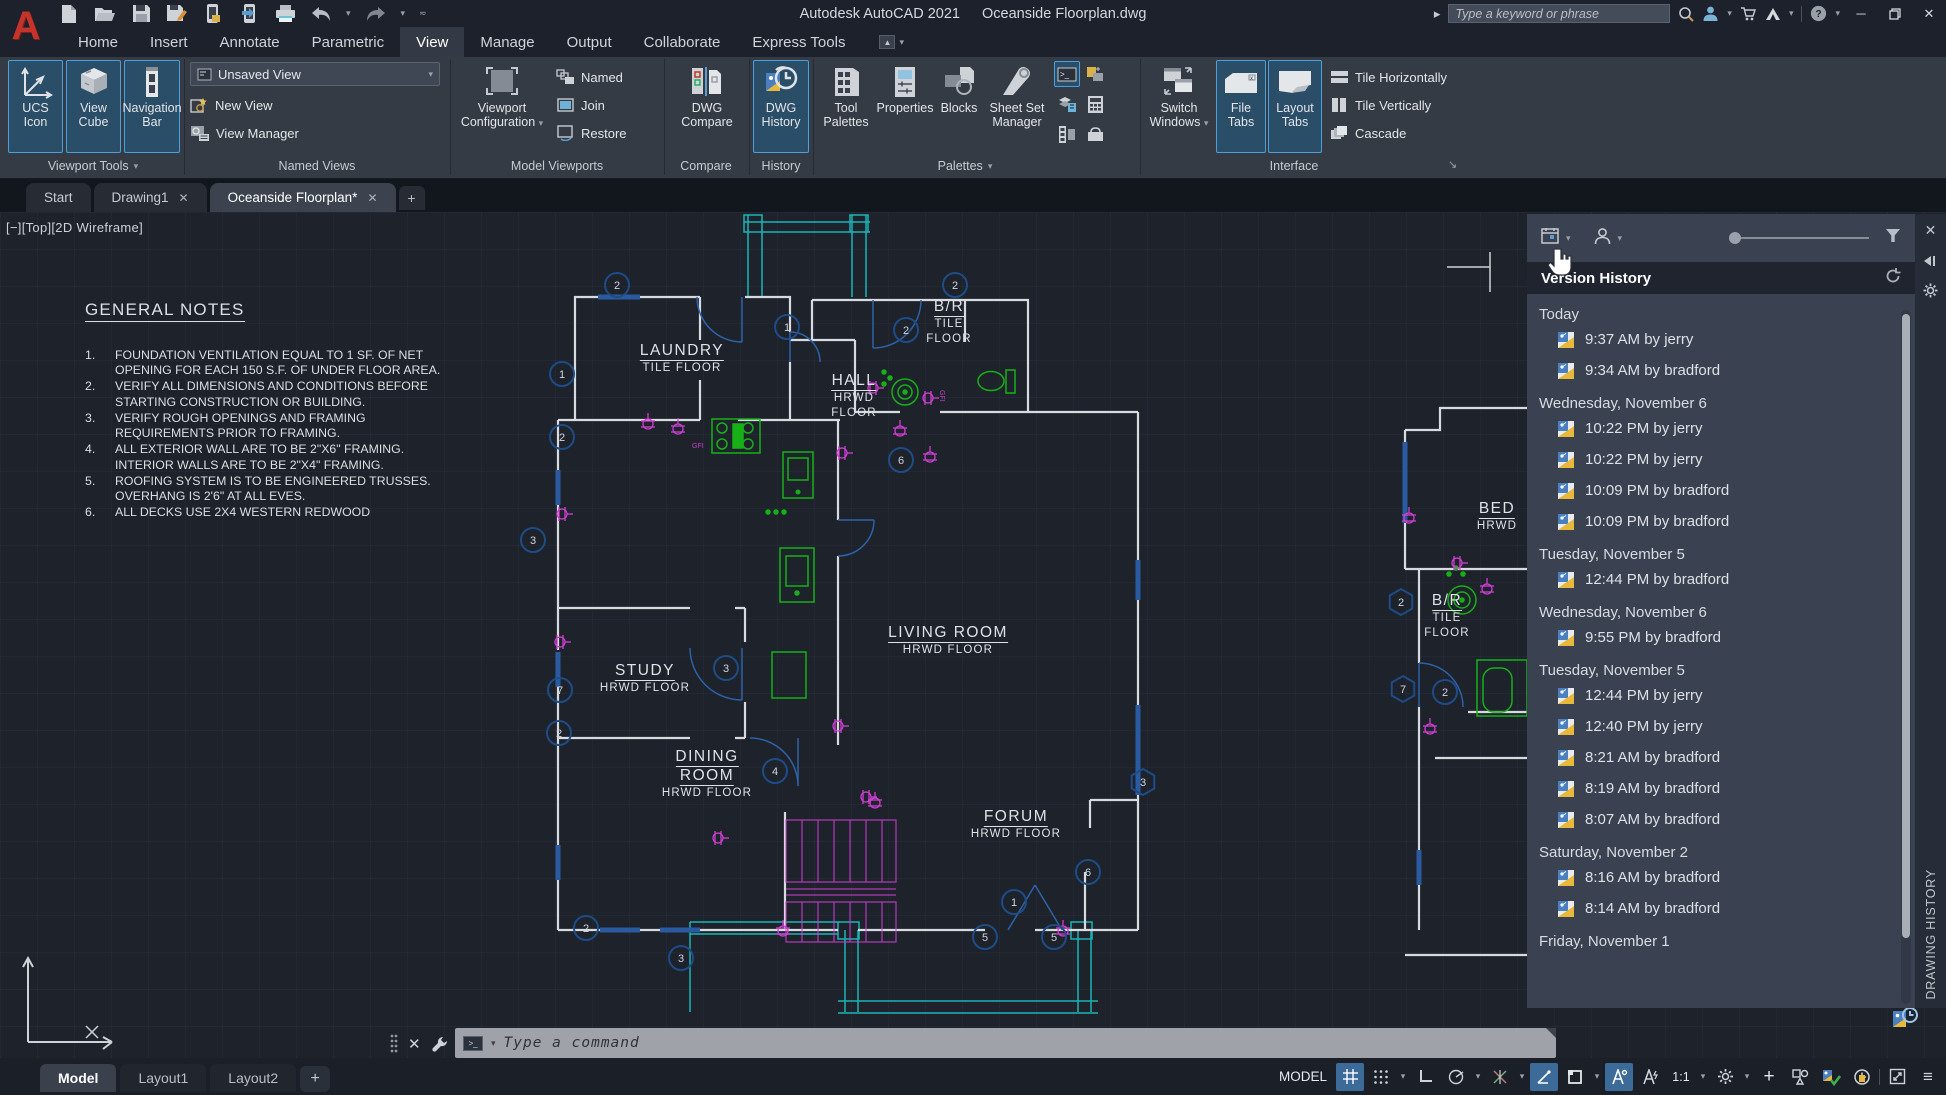 Image resolution: width=1946 pixels, height=1095 pixels. Describe the element at coordinates (35, 106) in the screenshot. I see `ucs-icon-toggle: UCS Icon` at that location.